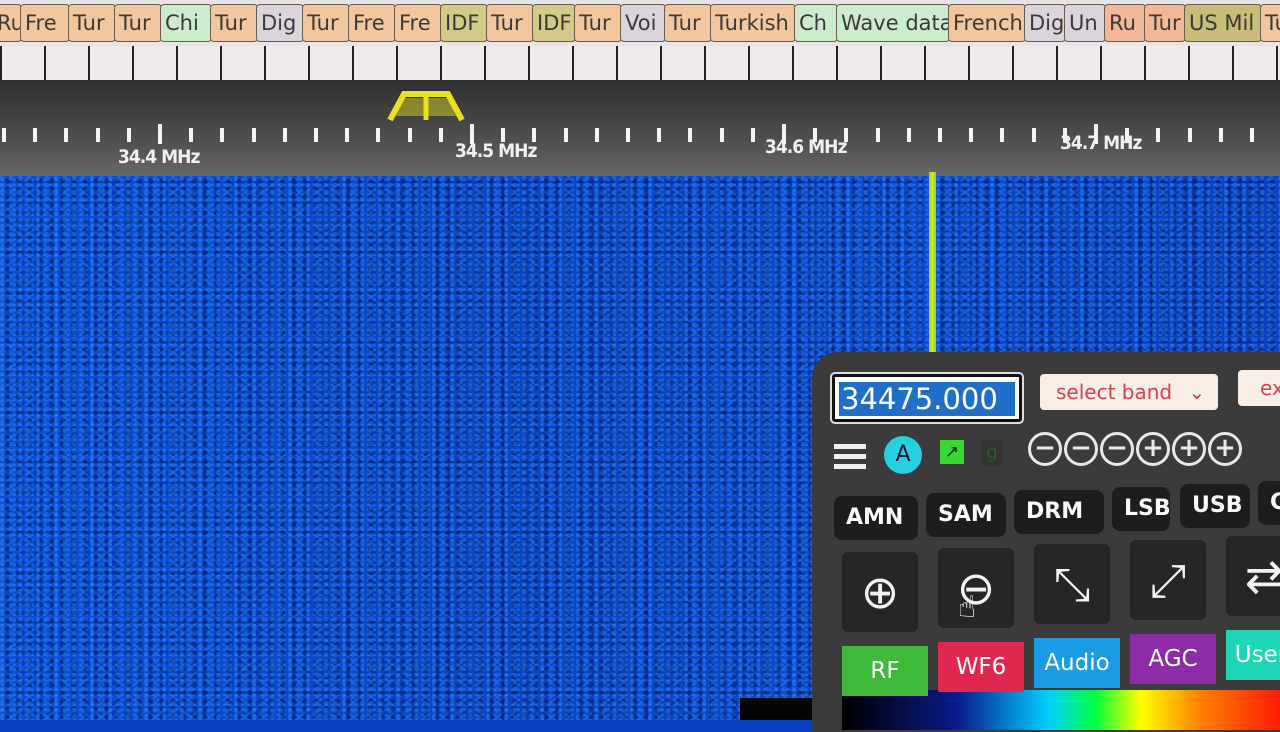  What do you see at coordinates (1253, 655) in the screenshot?
I see `tab-user: User` at bounding box center [1253, 655].